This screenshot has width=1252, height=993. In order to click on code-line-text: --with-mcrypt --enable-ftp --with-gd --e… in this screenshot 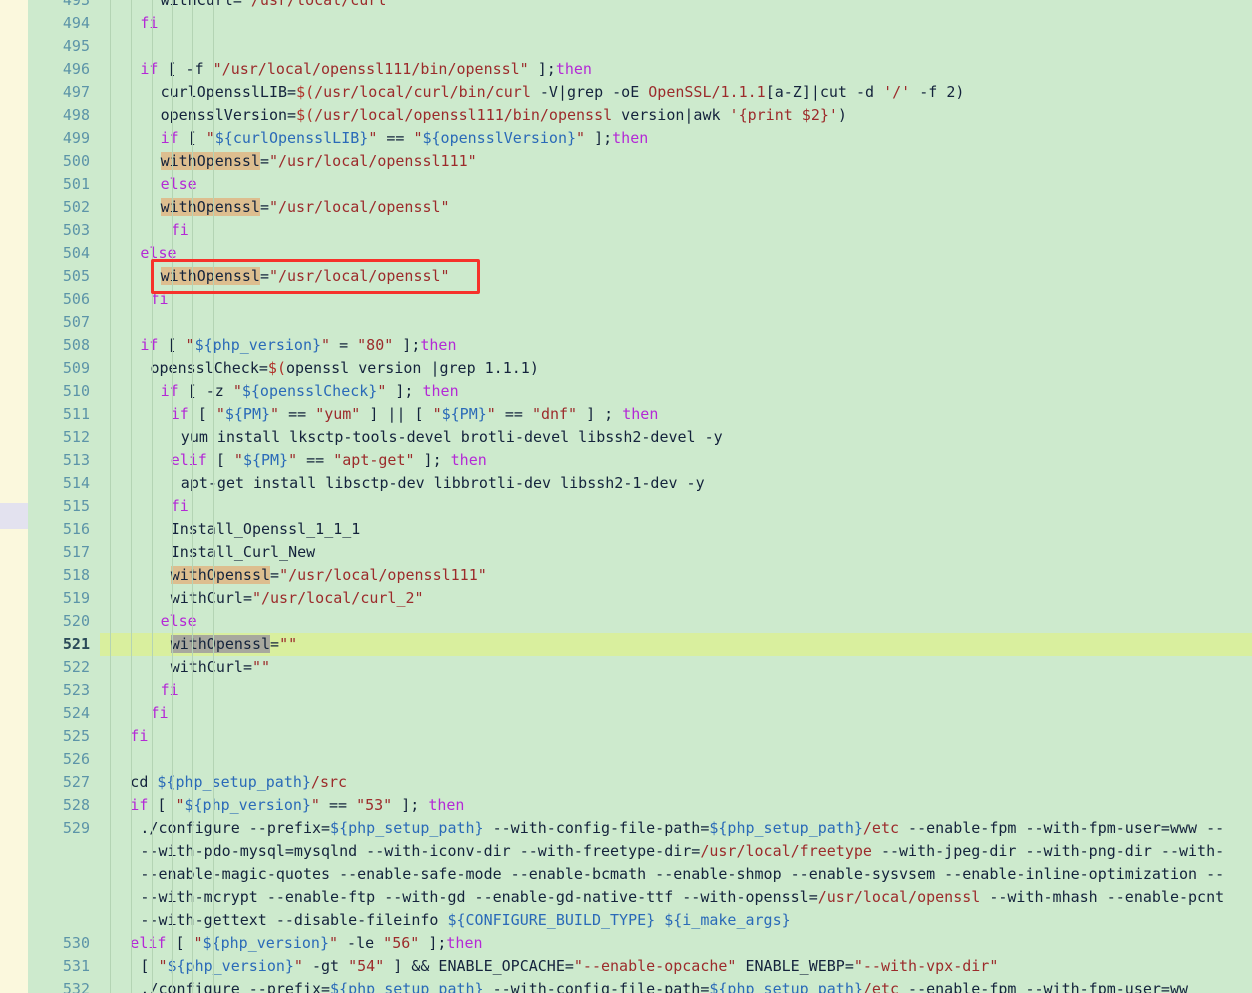, I will do `click(682, 897)`.